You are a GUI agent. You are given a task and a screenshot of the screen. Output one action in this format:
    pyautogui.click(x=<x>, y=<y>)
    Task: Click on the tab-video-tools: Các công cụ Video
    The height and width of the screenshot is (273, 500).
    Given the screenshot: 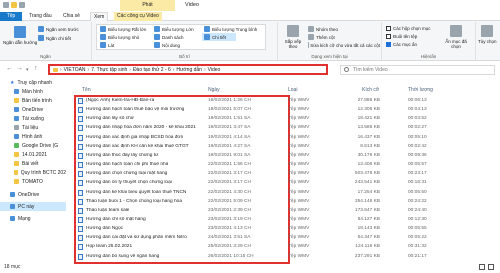 What is the action you would take?
    pyautogui.click(x=138, y=16)
    